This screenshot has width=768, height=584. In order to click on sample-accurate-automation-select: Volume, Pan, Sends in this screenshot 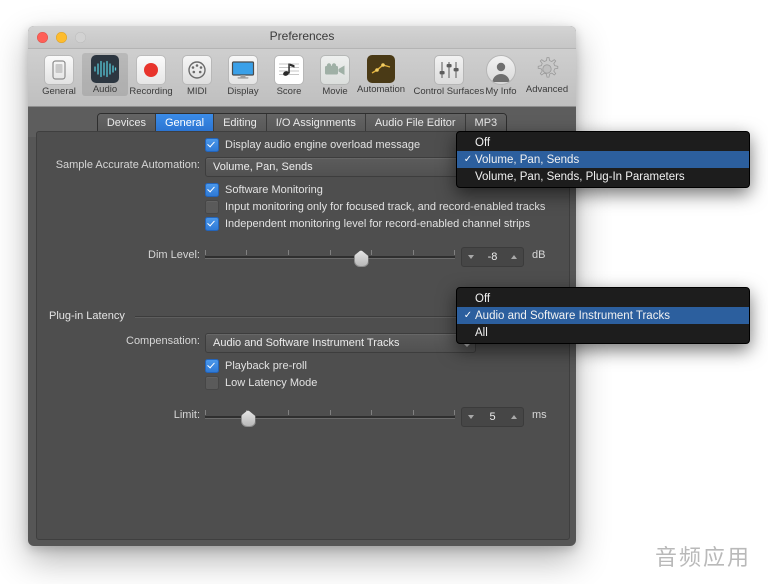, I will do `click(340, 167)`.